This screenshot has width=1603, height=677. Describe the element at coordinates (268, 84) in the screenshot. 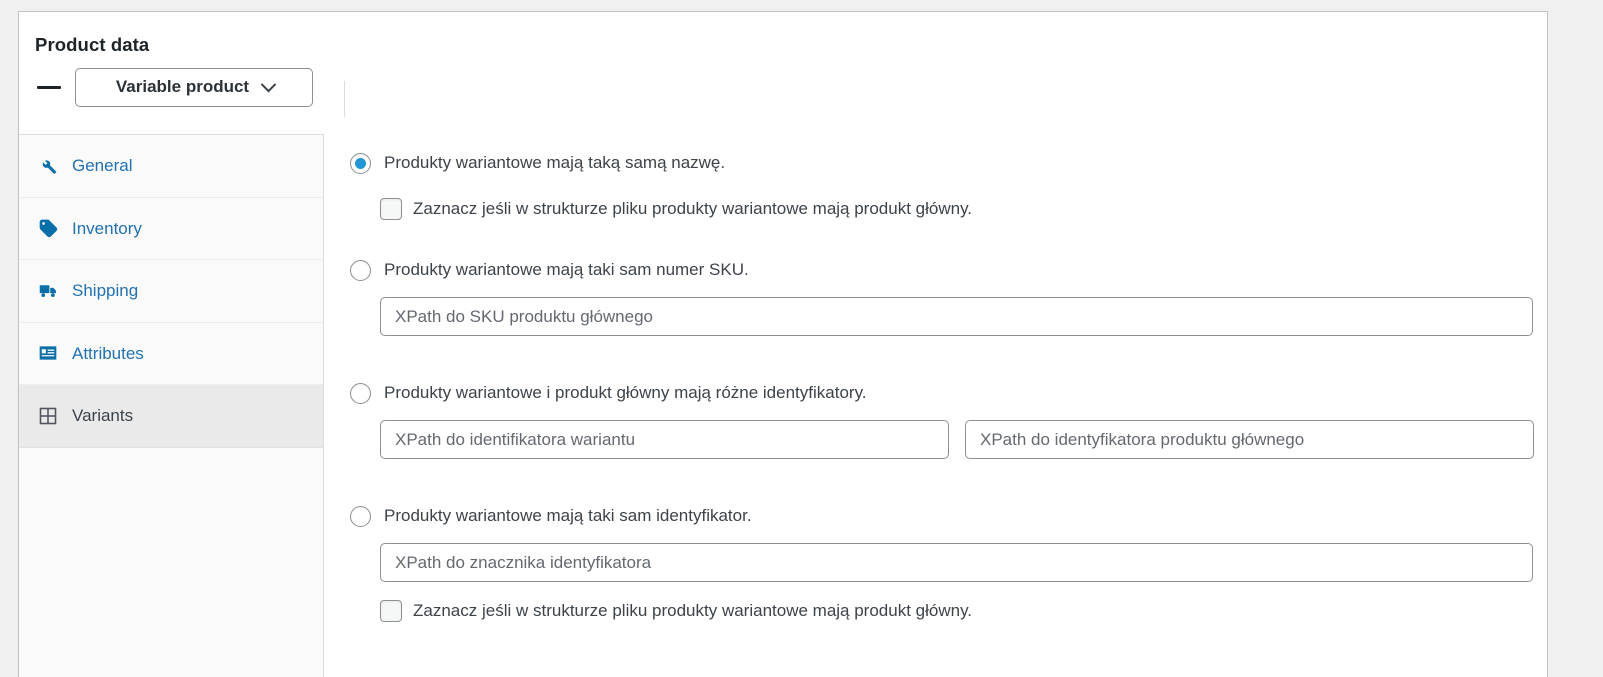

I see `chevron-down-icon` at that location.